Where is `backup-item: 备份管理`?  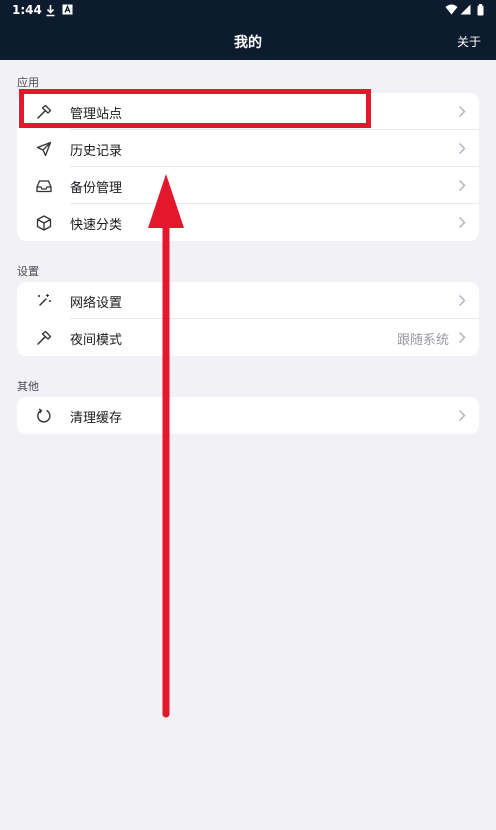 backup-item: 备份管理 is located at coordinates (248, 185).